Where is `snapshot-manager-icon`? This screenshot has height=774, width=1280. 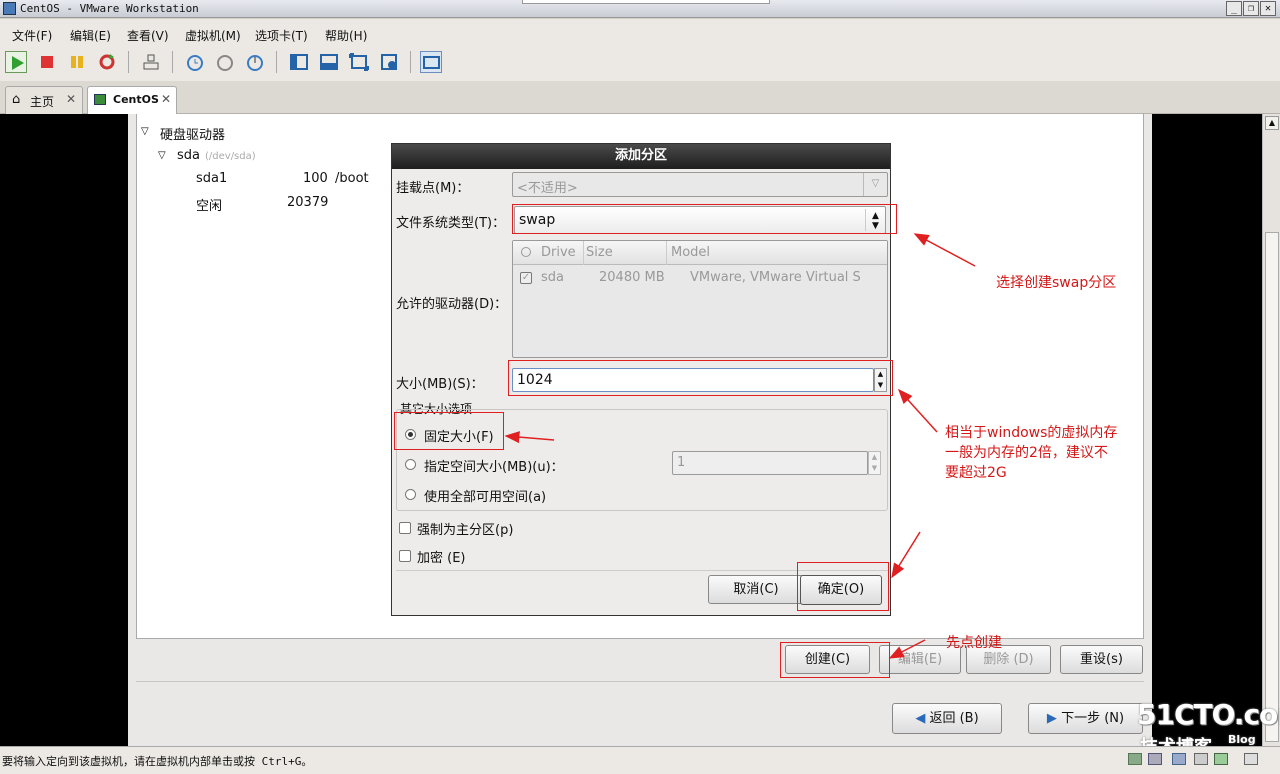 snapshot-manager-icon is located at coordinates (255, 63).